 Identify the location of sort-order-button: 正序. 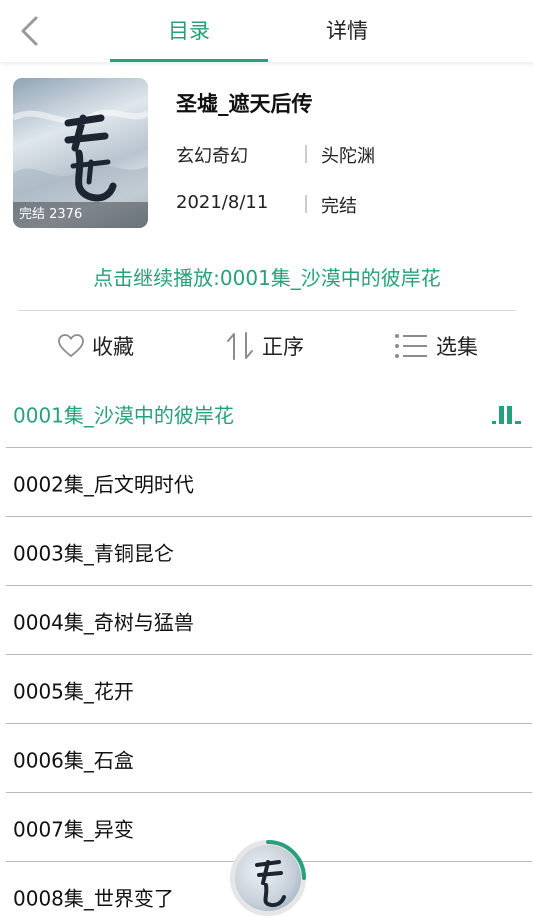
(265, 346).